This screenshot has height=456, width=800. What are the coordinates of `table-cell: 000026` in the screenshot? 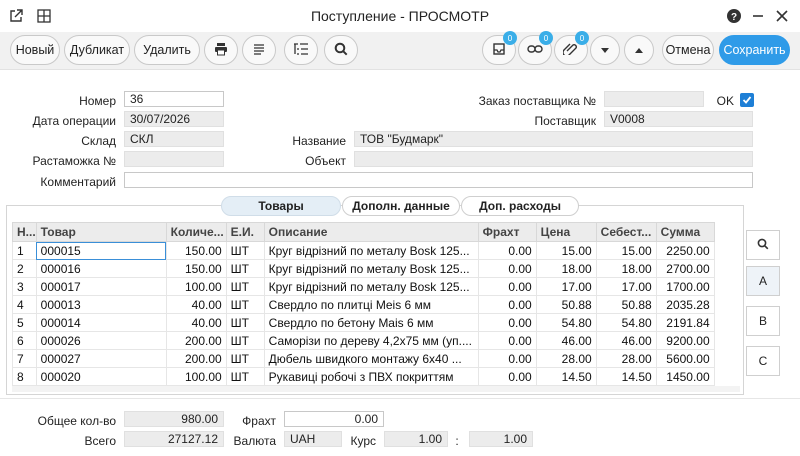 It's located at (101, 340).